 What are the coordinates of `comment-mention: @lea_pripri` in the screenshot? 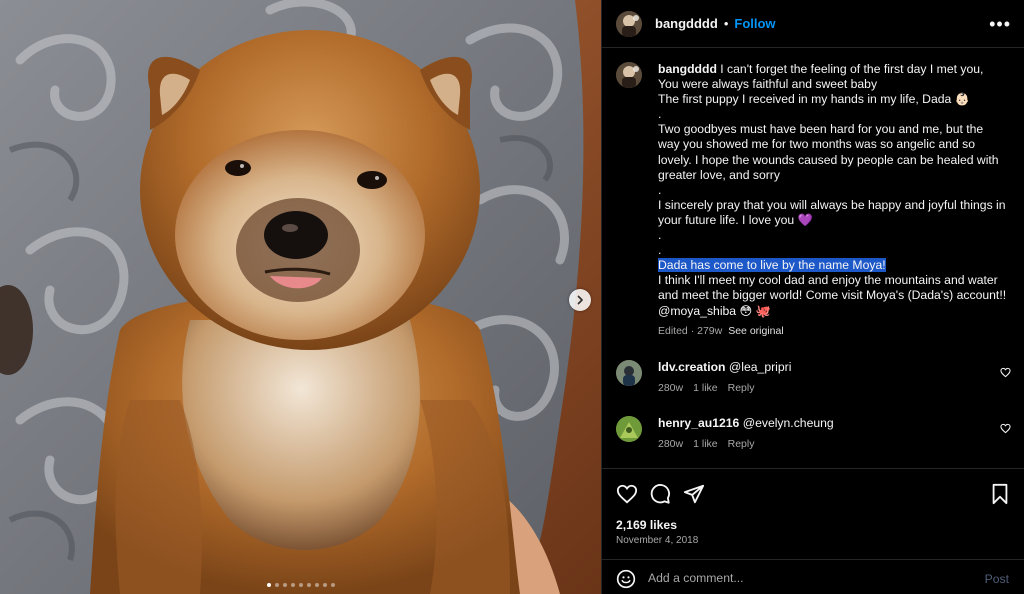 It's located at (760, 367).